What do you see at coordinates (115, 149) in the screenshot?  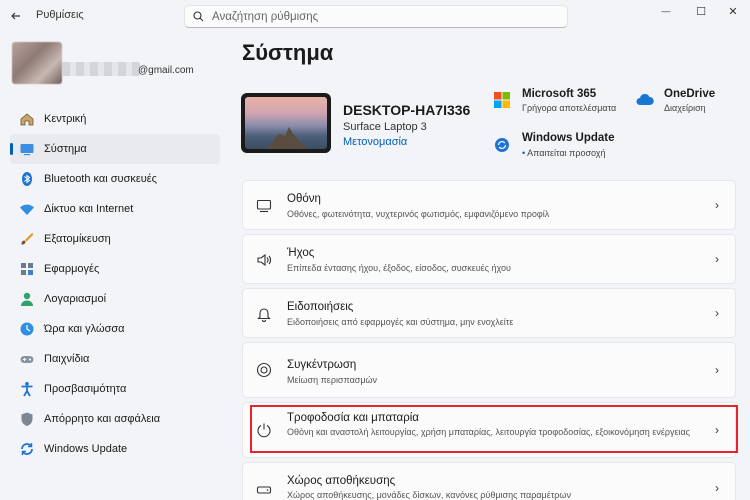 I see `sidebar-item-system: Σύστημα` at bounding box center [115, 149].